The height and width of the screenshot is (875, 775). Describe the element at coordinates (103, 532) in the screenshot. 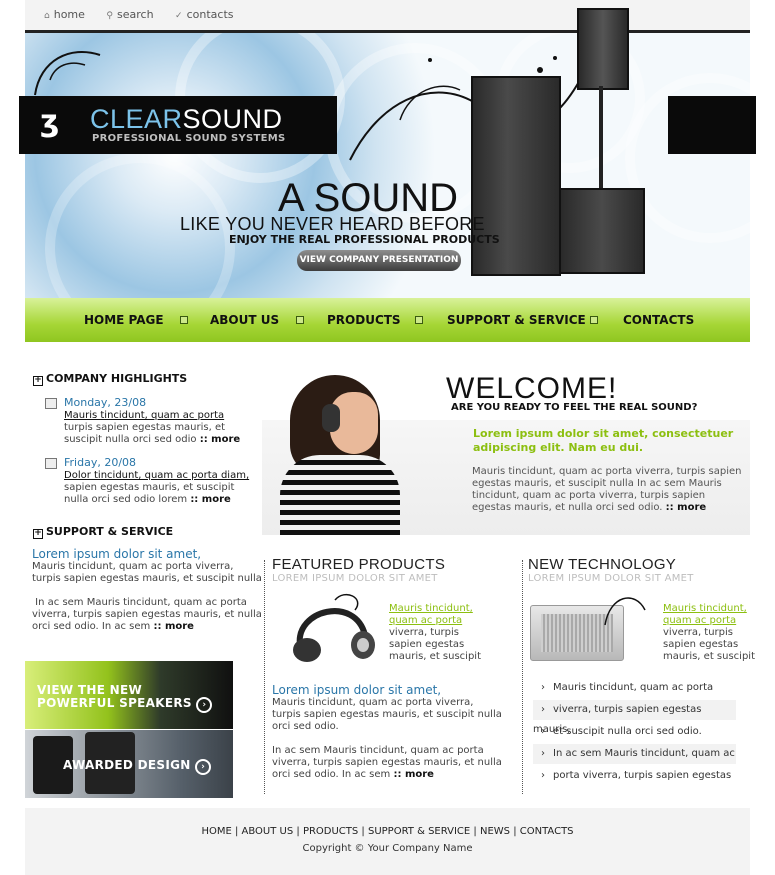

I see `support-title: + SUPPORT & SERVICE` at that location.